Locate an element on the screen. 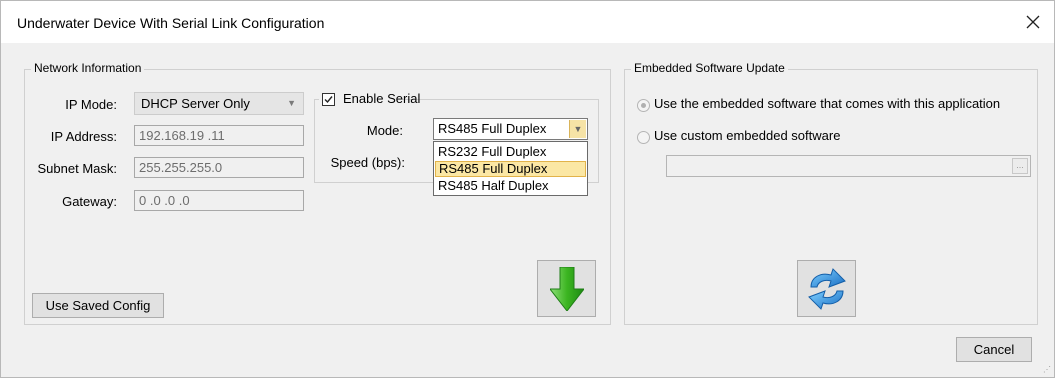  close-icon is located at coordinates (1033, 22).